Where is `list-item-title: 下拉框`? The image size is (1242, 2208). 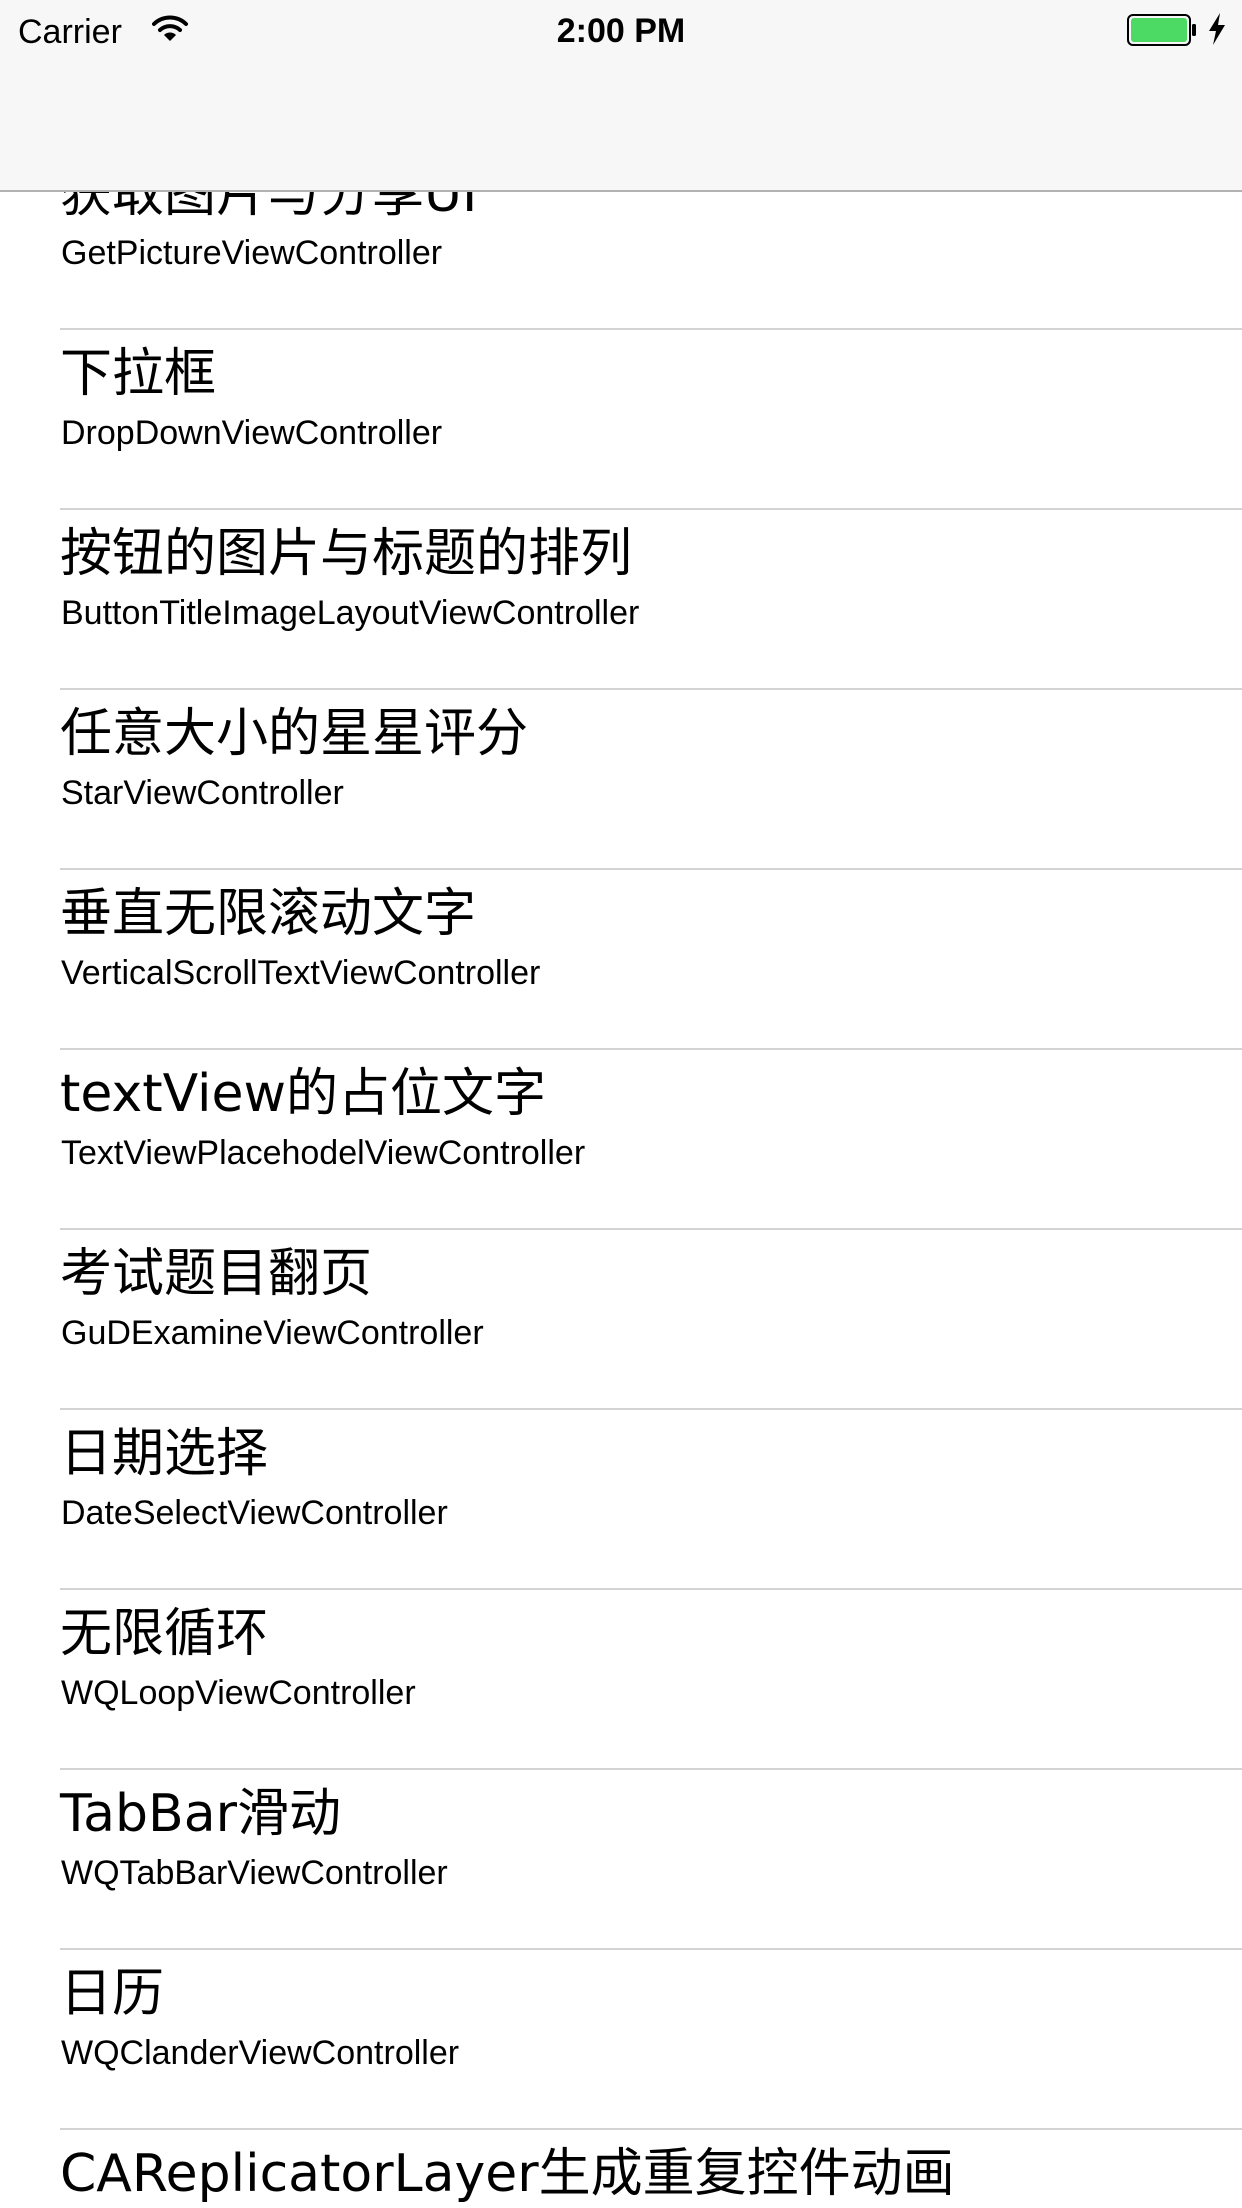
list-item-title: 下拉框 is located at coordinates (138, 374).